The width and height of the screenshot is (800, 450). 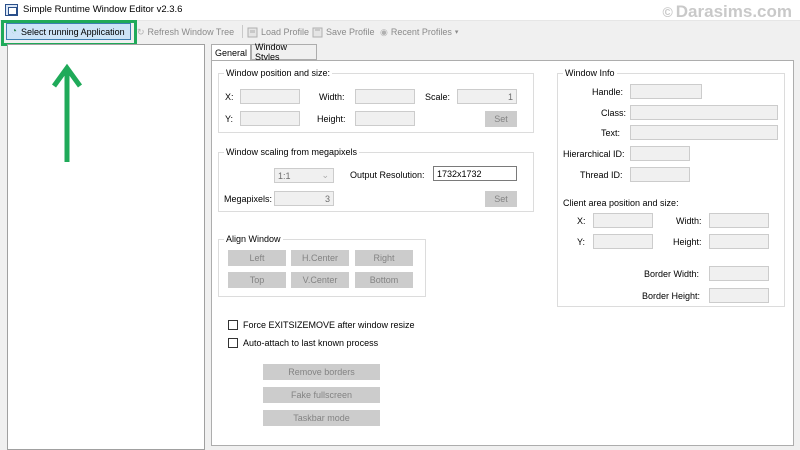 I want to click on copyright-icon: ©, so click(x=667, y=12).